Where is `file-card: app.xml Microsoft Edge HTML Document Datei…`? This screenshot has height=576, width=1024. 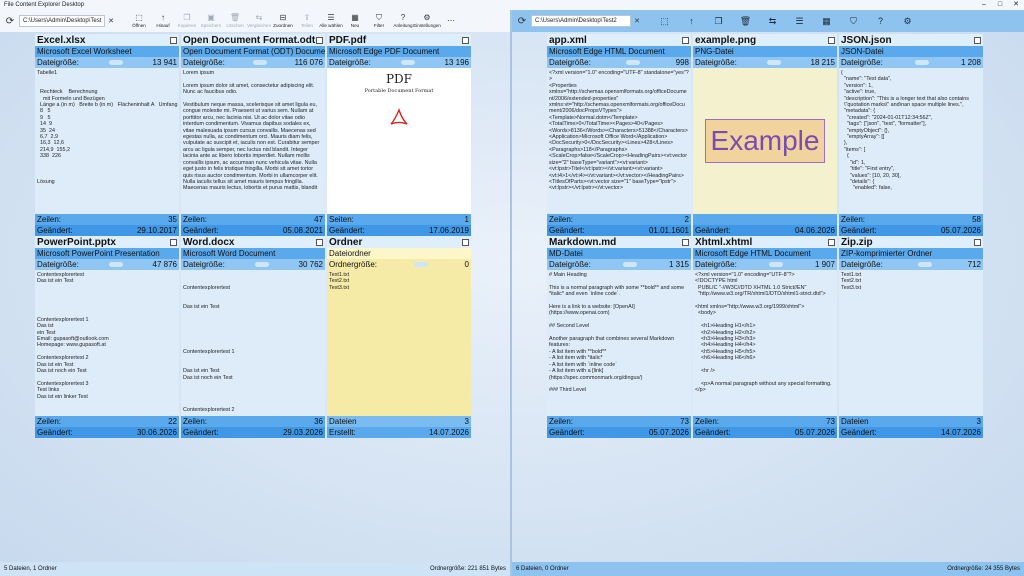 file-card: app.xml Microsoft Edge HTML Document Datei… is located at coordinates (619, 135).